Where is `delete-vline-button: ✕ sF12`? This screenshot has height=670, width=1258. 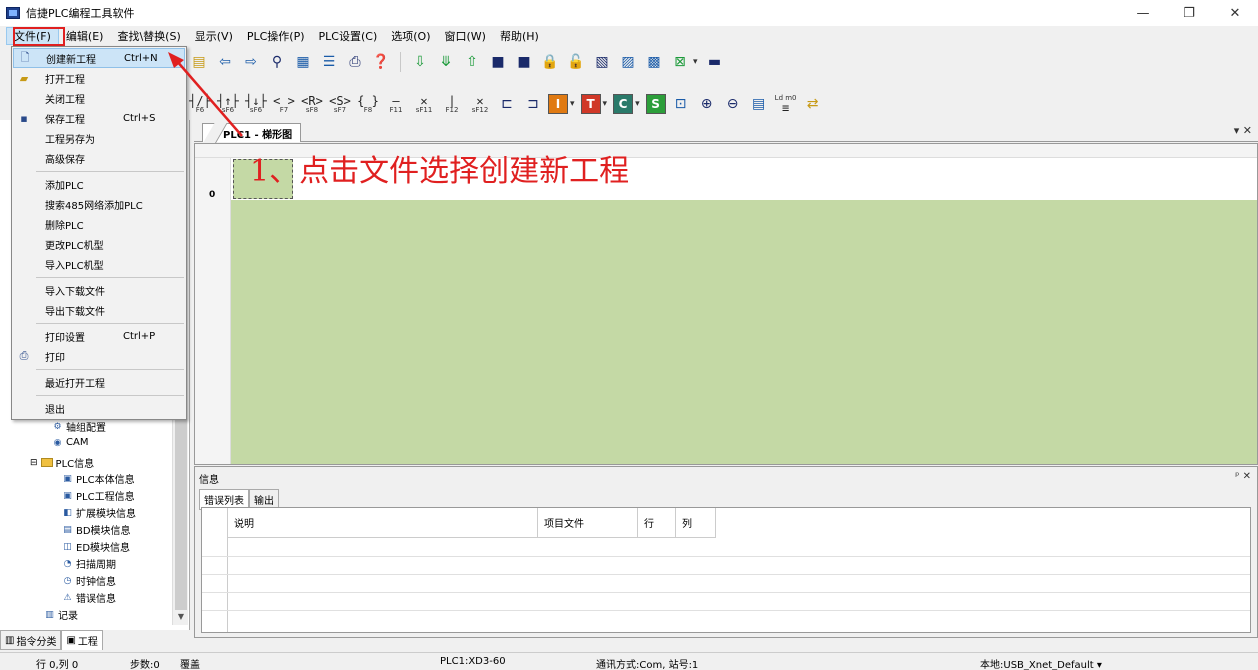
delete-vline-button: ✕ sF12 is located at coordinates (480, 104).